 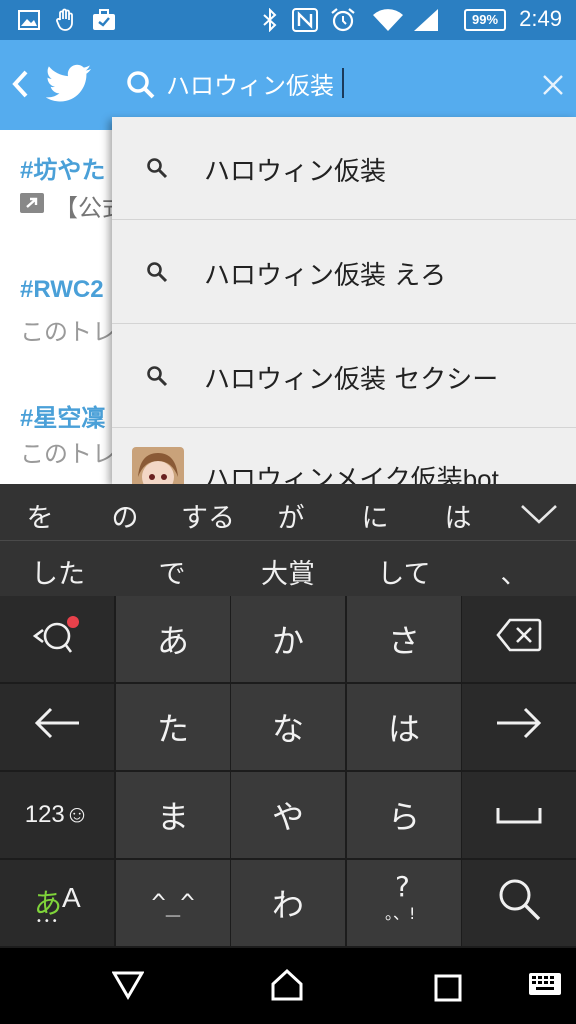 I want to click on arrow-left-icon, so click(x=57, y=727).